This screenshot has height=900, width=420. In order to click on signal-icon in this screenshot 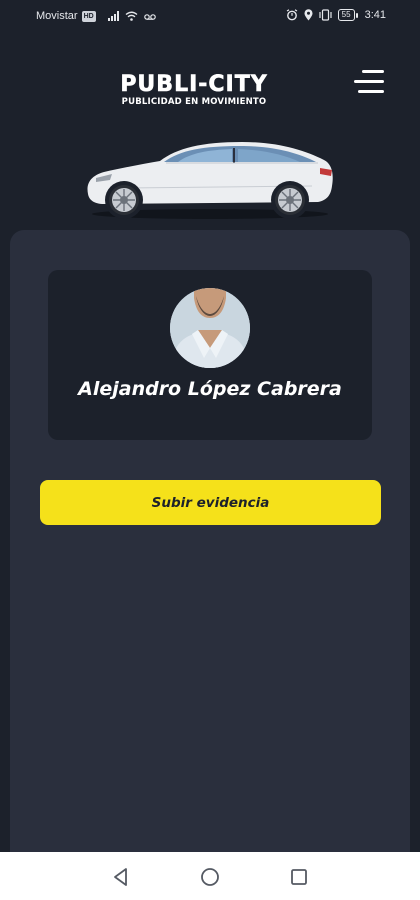, I will do `click(113, 16)`.